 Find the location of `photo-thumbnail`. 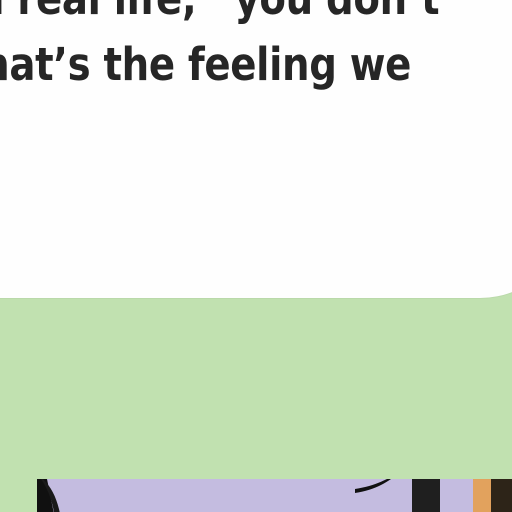

photo-thumbnail is located at coordinates (274, 495).